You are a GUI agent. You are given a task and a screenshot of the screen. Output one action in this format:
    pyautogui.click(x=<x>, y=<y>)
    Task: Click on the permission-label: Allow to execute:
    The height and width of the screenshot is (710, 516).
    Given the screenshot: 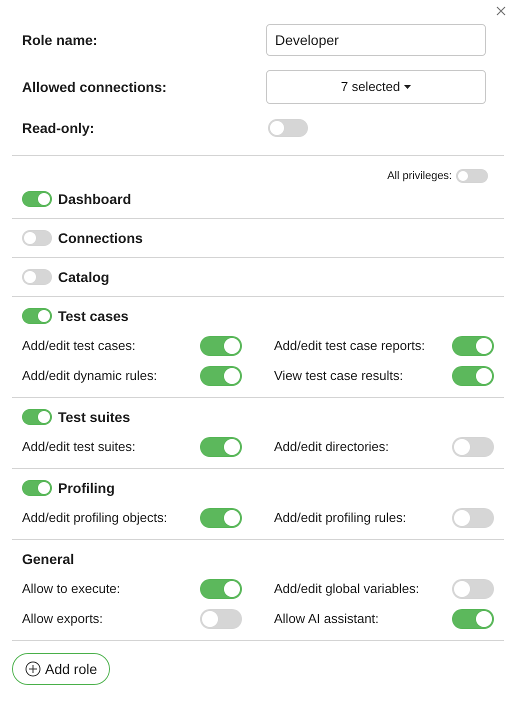 What is the action you would take?
    pyautogui.click(x=71, y=589)
    